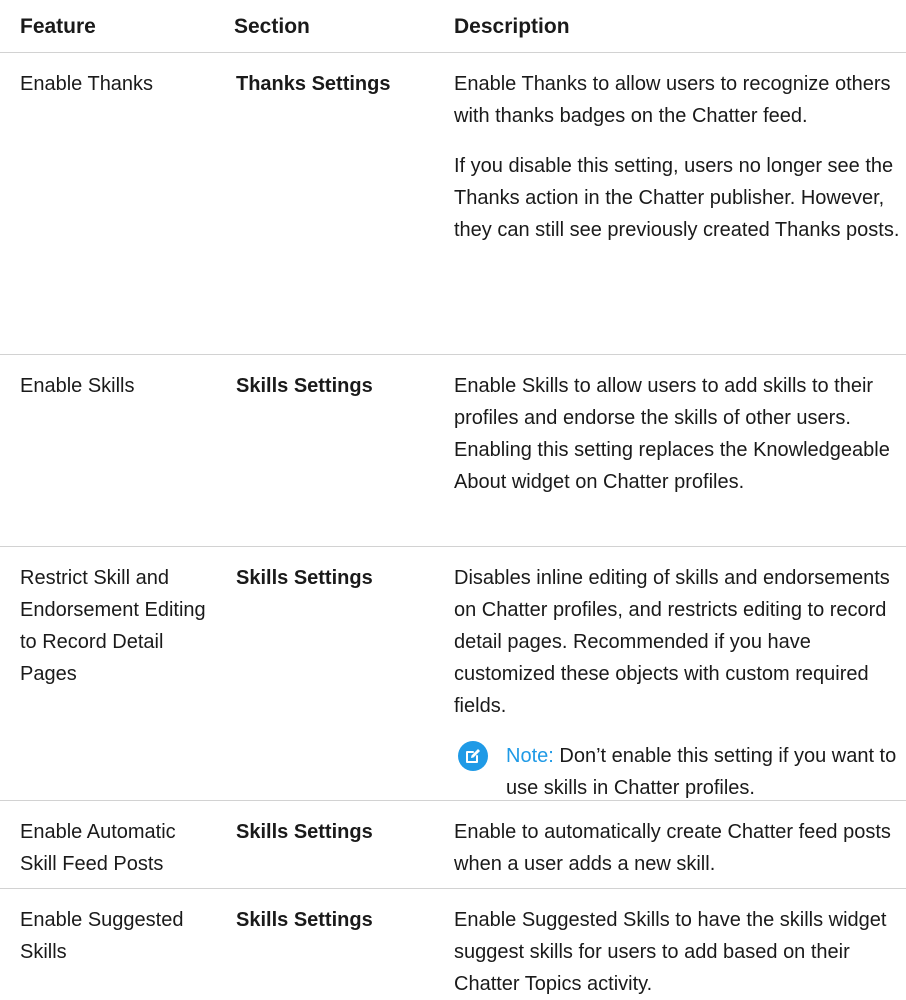  What do you see at coordinates (473, 756) in the screenshot?
I see `note-edit-icon` at bounding box center [473, 756].